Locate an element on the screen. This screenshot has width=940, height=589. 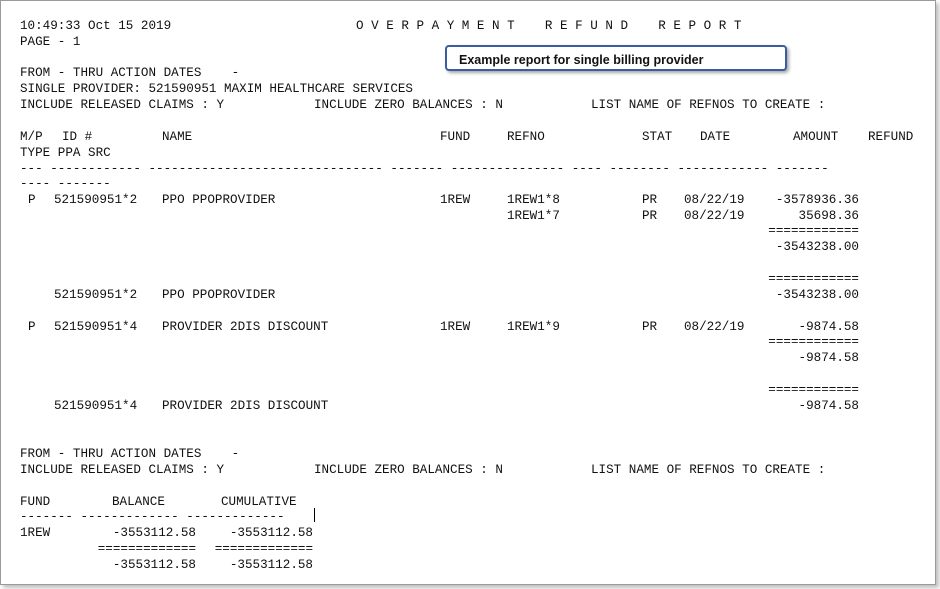
group-2-fund: 1REW is located at coordinates (455, 327).